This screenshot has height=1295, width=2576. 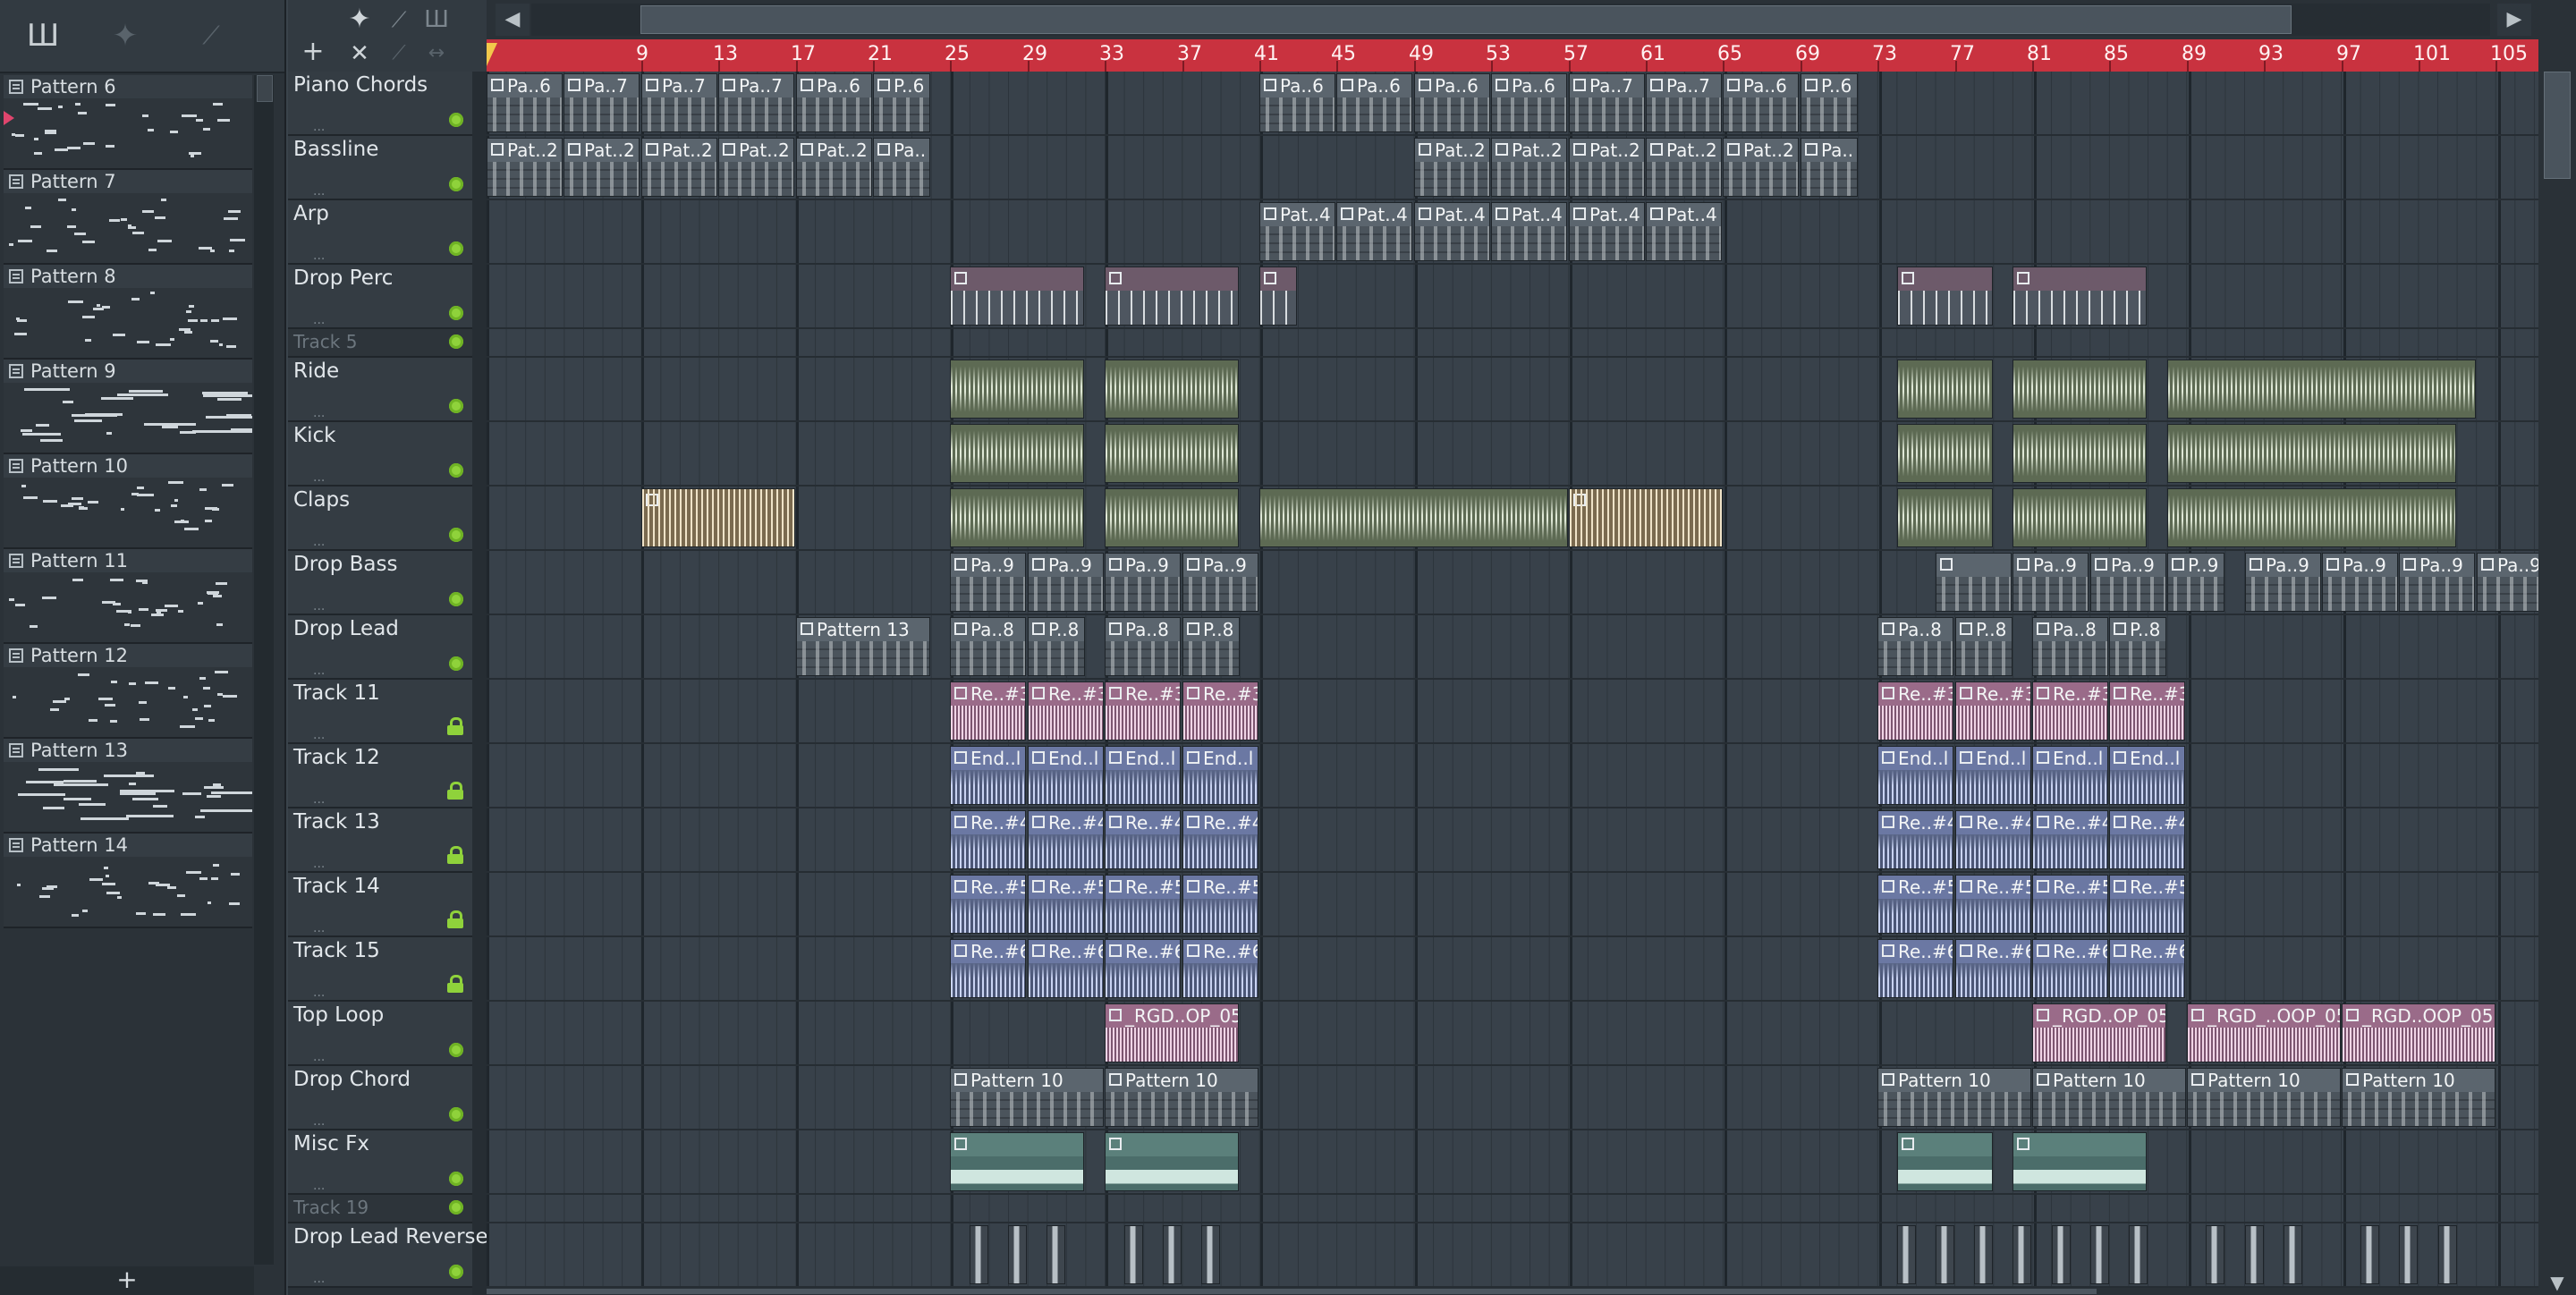 I want to click on track-header: Track 5, so click(x=380, y=344).